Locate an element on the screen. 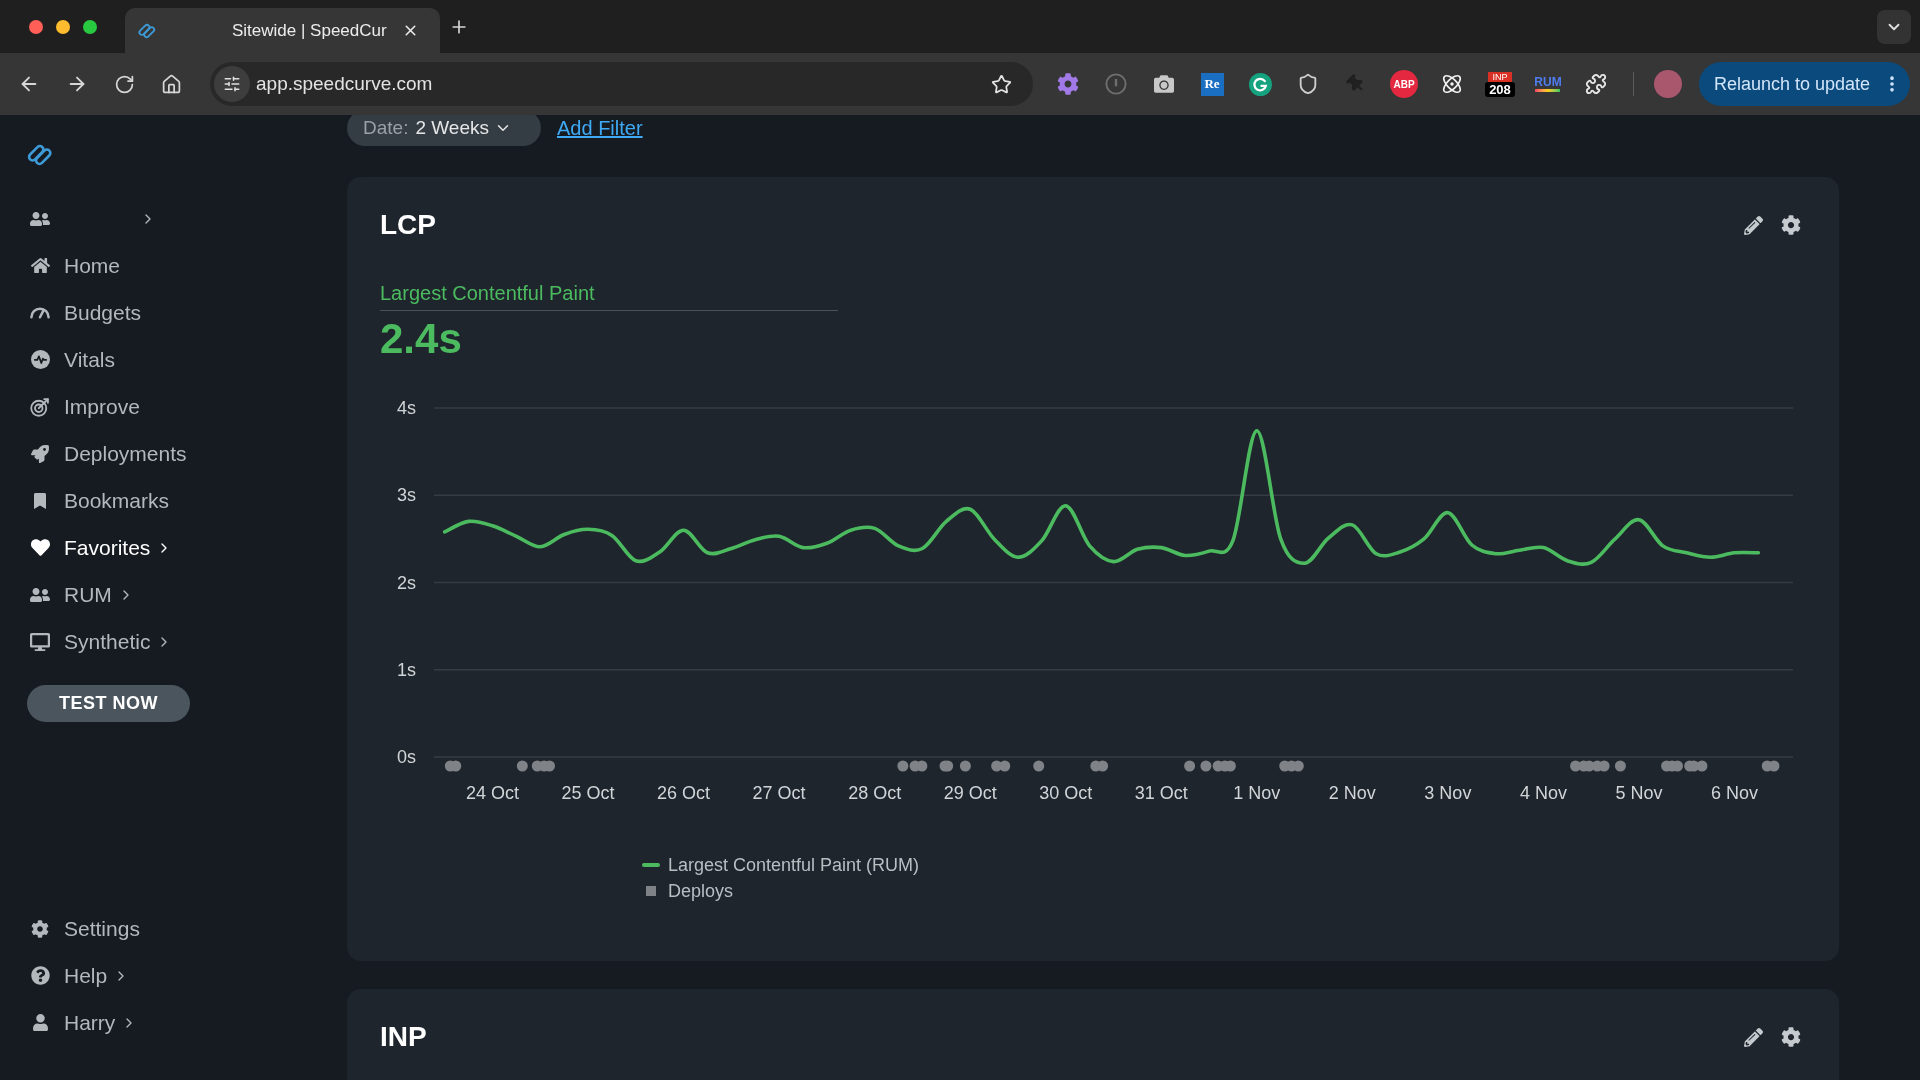 The width and height of the screenshot is (1920, 1080). x-axis-label: 31 Oct is located at coordinates (1161, 793).